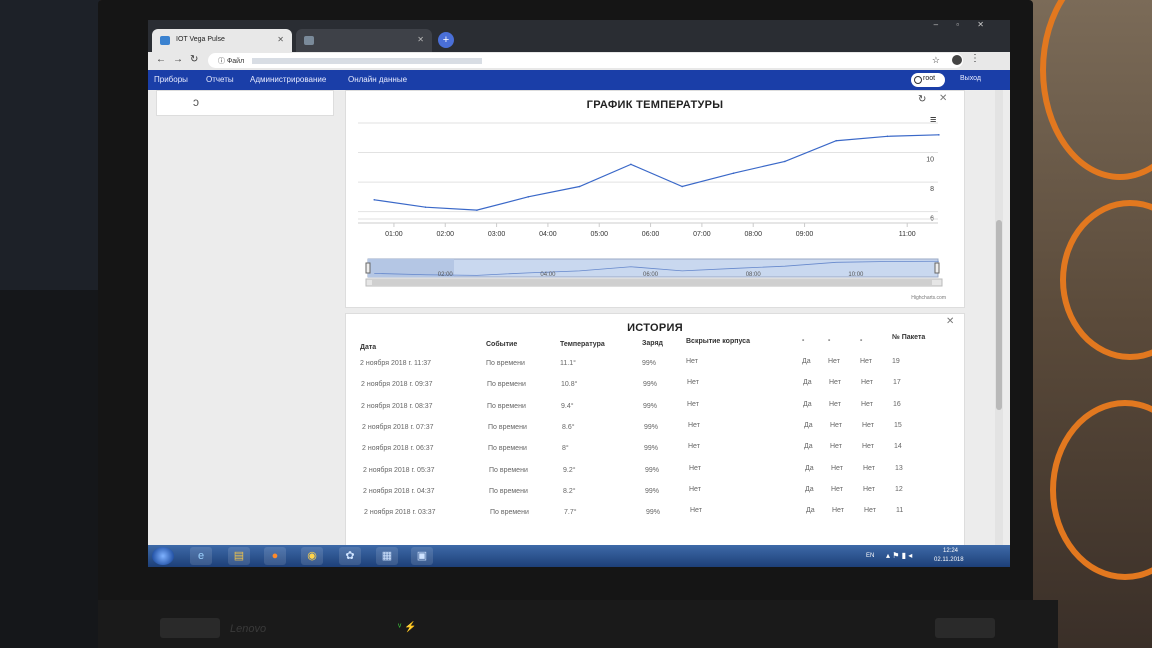 The image size is (1152, 648). I want to click on clock-date: 02.11.2018, so click(949, 560).